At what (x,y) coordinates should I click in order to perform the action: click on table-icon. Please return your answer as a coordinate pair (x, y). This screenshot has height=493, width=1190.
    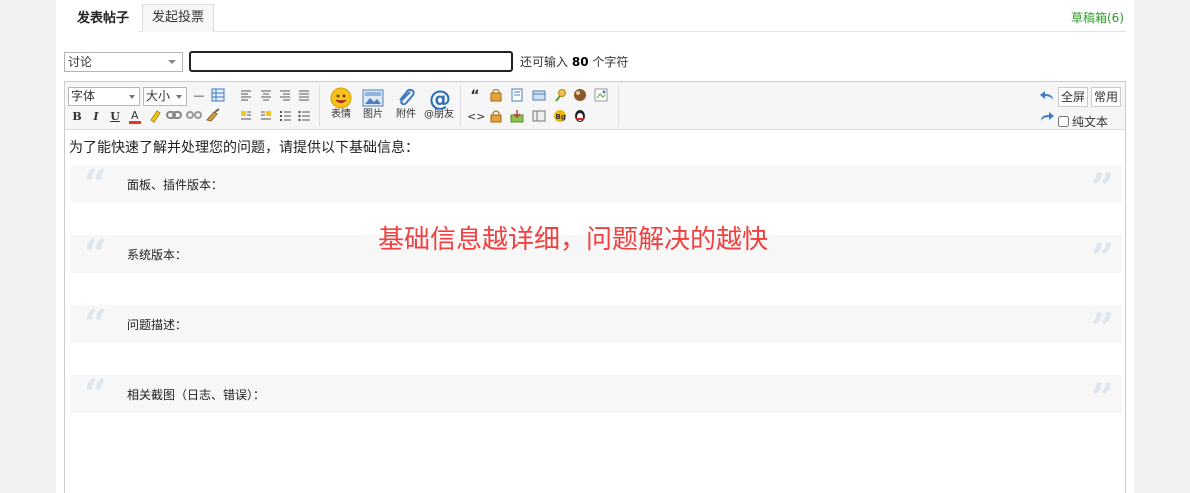
    Looking at the image, I should click on (218, 95).